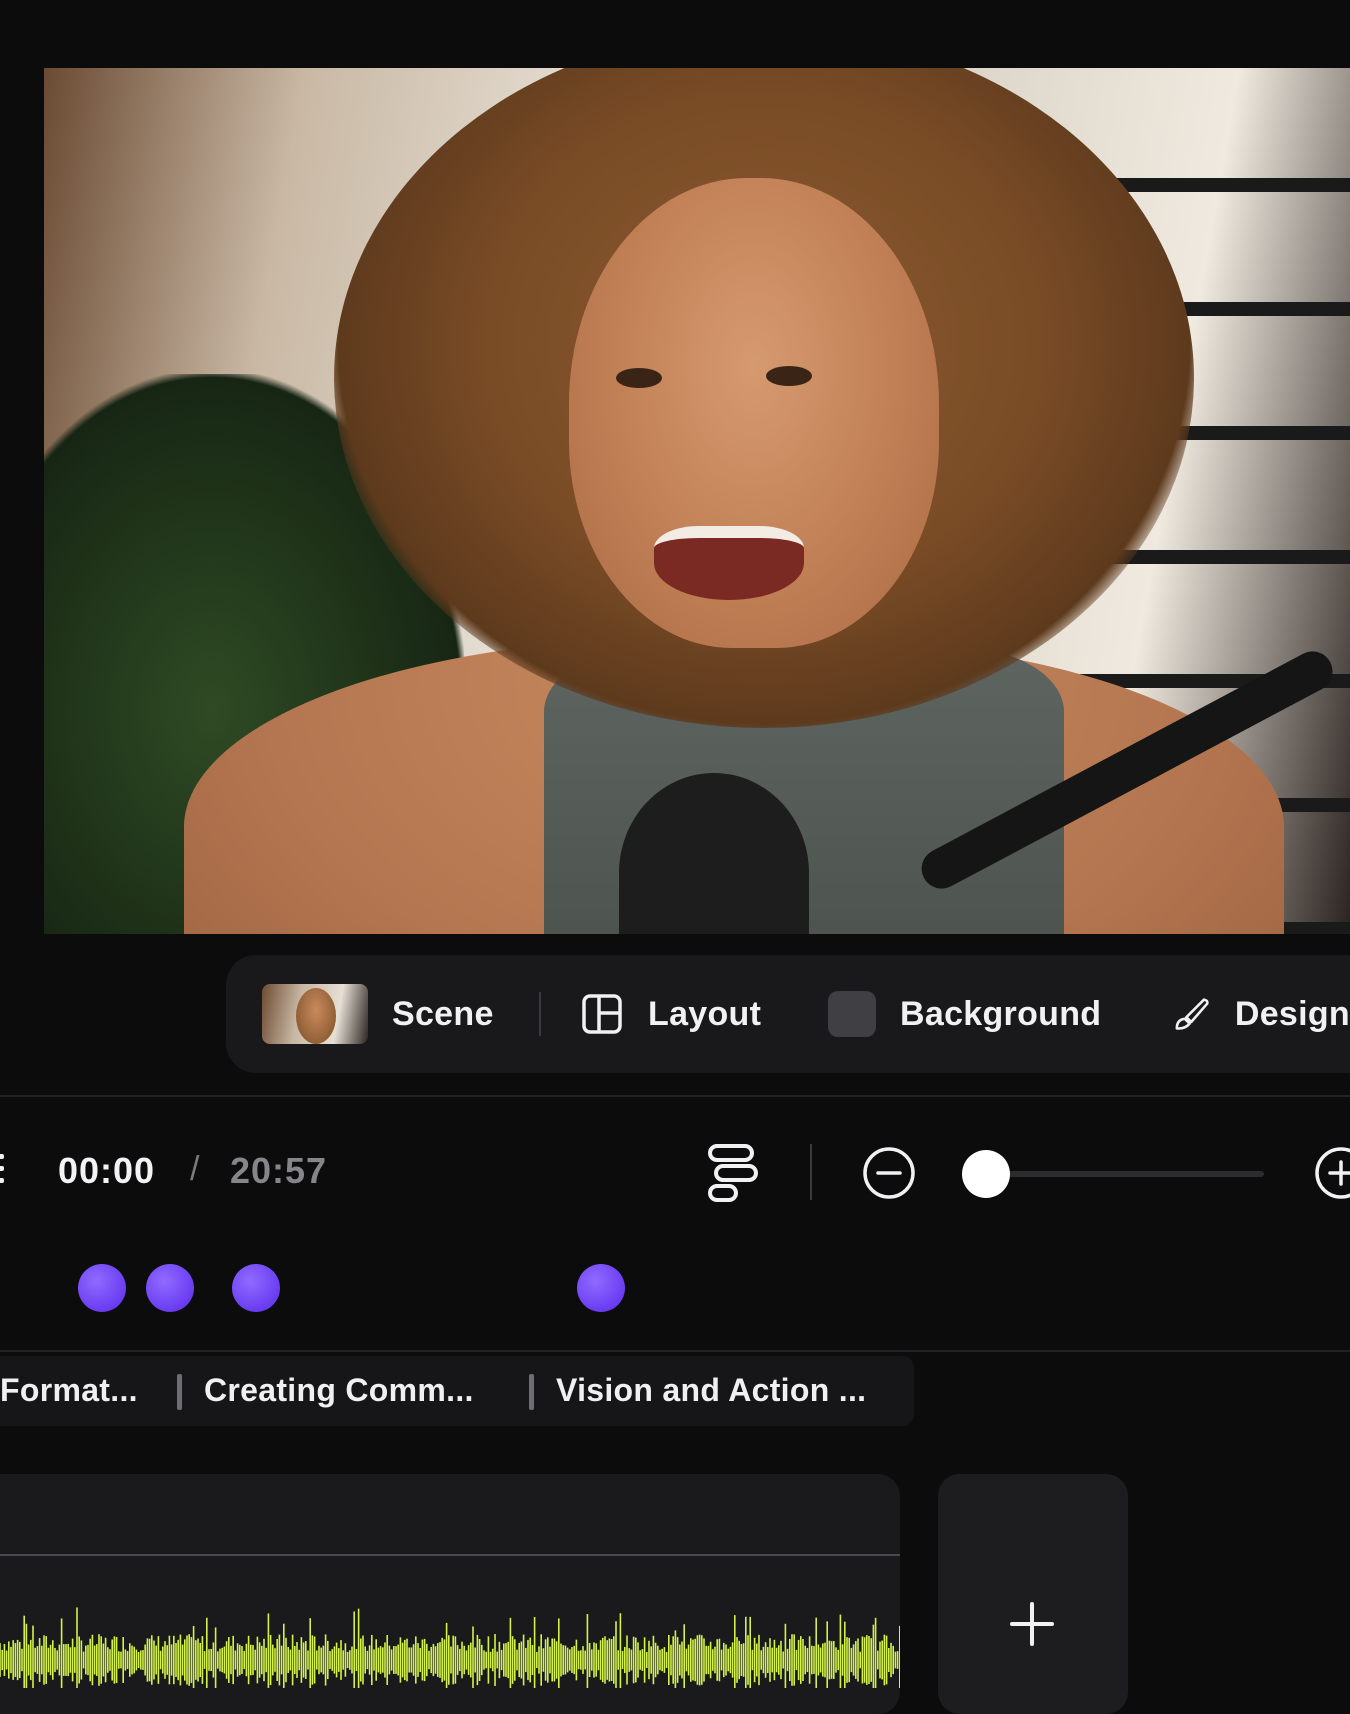 The width and height of the screenshot is (1350, 1714). What do you see at coordinates (1117, 1174) in the screenshot?
I see `zoom-slider-track` at bounding box center [1117, 1174].